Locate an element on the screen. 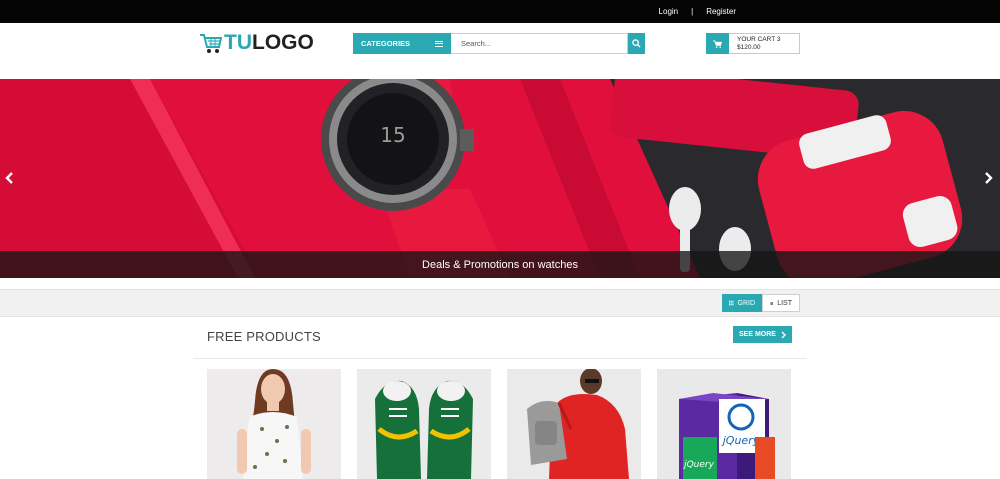 This screenshot has height=479, width=1000. site-logo: TULOGO is located at coordinates (256, 43).